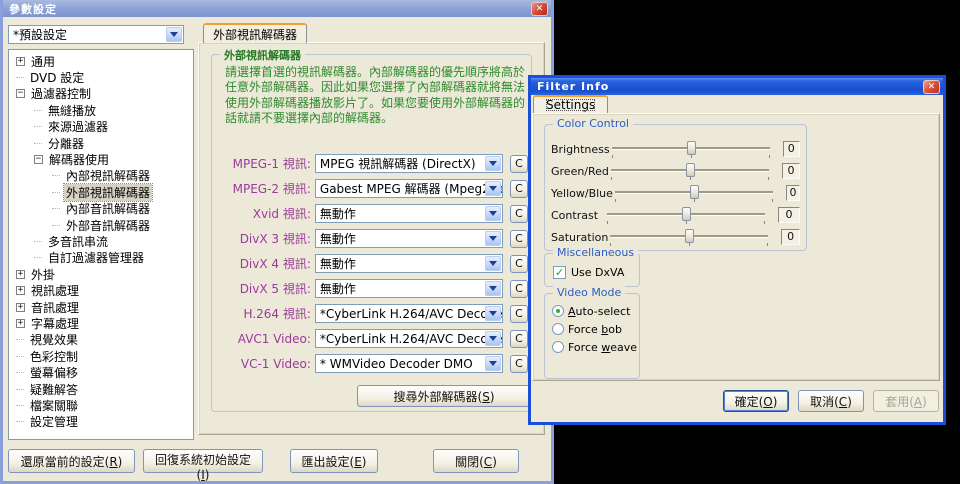 This screenshot has width=960, height=484. Describe the element at coordinates (444, 396) in the screenshot. I see `search-external-decoders-button: 搜尋外部解碼器(S)` at that location.